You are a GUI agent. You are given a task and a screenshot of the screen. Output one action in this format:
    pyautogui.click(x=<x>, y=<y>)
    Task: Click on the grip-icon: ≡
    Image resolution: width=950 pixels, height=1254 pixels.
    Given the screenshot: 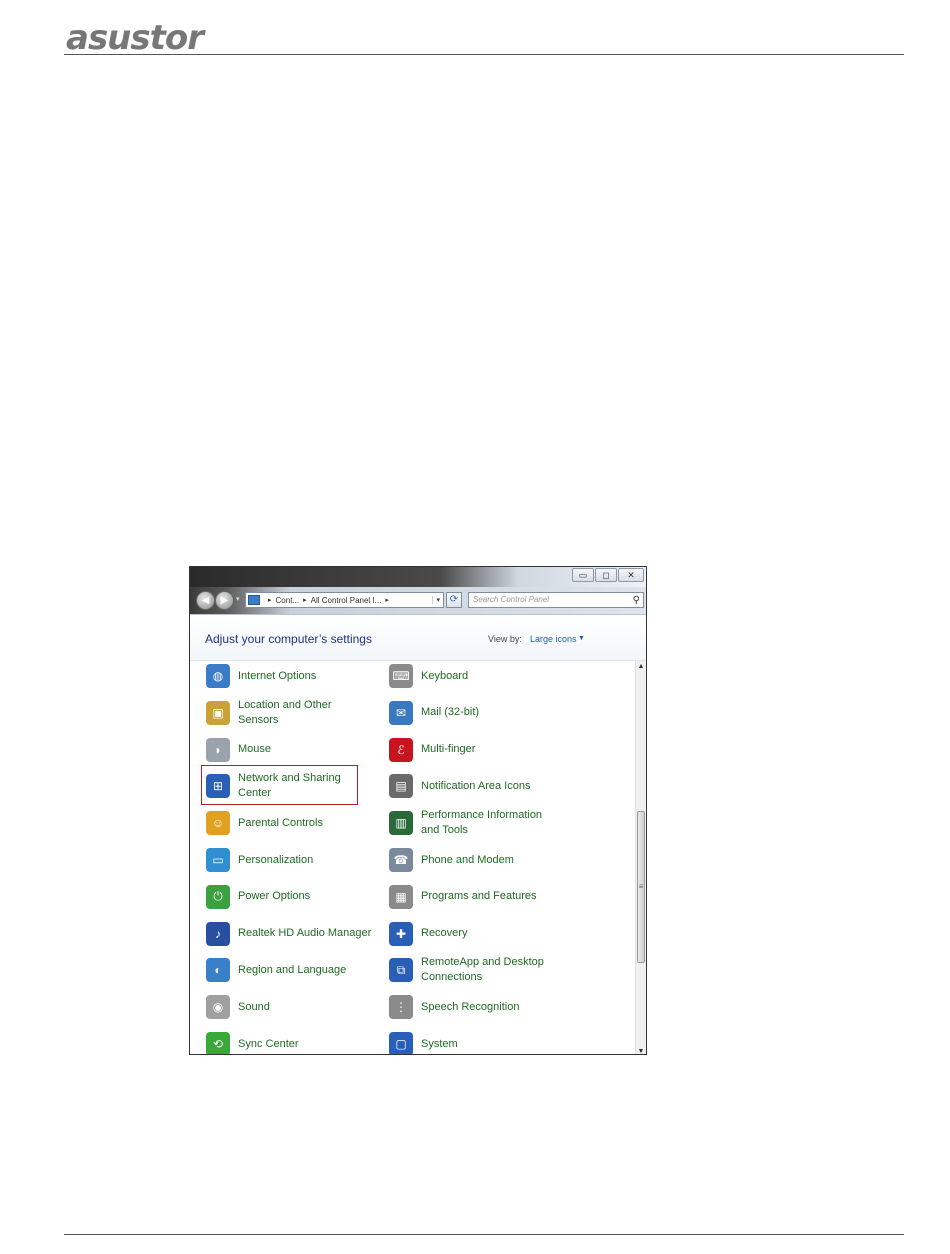 What is the action you would take?
    pyautogui.click(x=641, y=886)
    